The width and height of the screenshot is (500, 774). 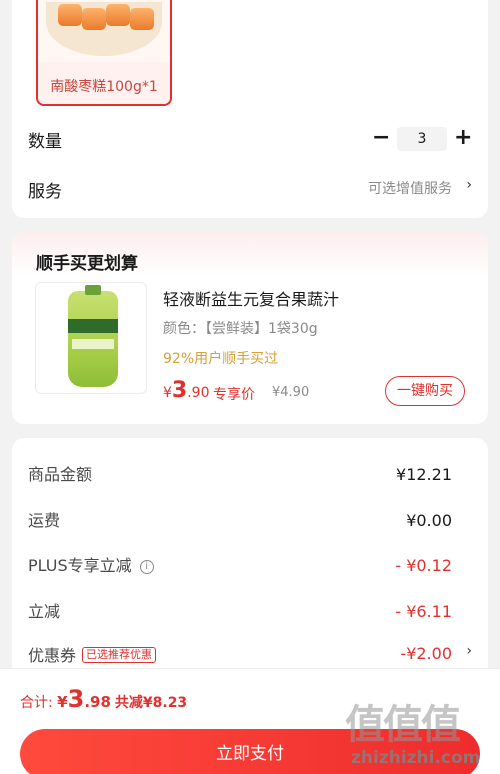 I want to click on bundle-title: 顺手买更划算, so click(x=87, y=264).